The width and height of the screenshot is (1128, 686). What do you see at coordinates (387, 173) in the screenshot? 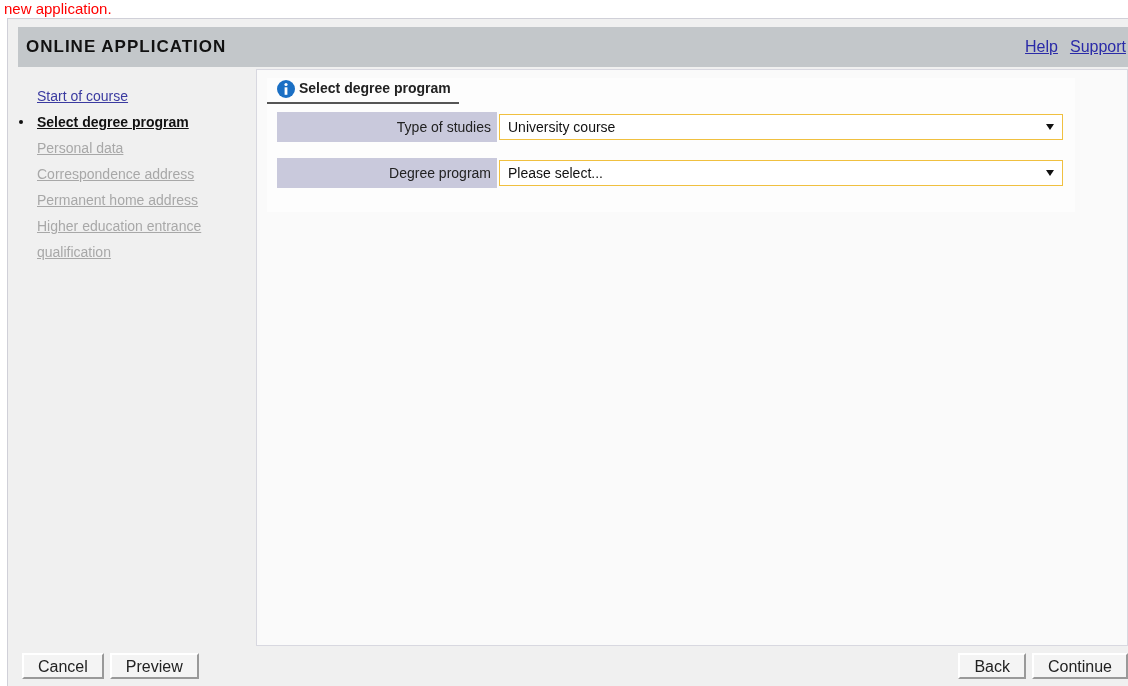
I see `field-label: Degree program` at bounding box center [387, 173].